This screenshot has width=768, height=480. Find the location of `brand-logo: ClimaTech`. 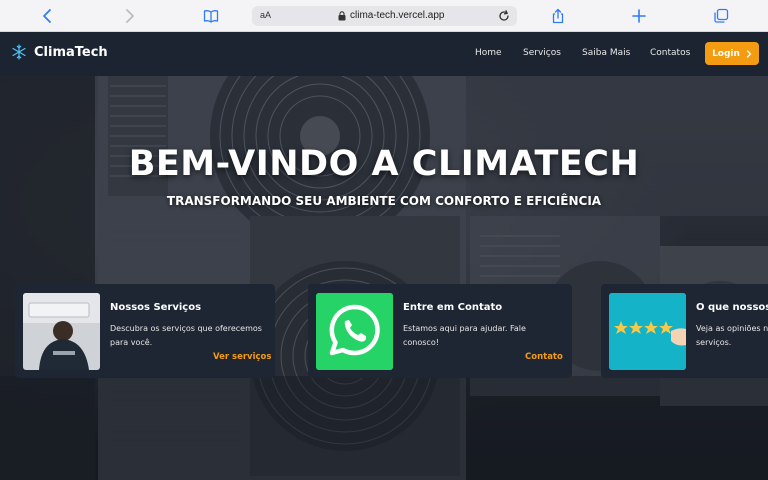

brand-logo: ClimaTech is located at coordinates (59, 52).